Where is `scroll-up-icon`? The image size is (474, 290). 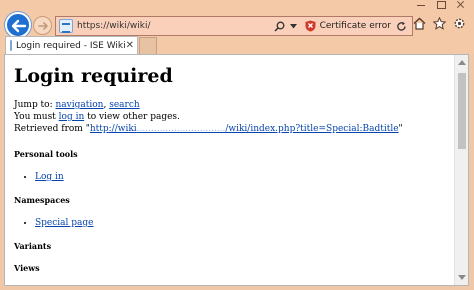
scroll-up-icon is located at coordinates (462, 62).